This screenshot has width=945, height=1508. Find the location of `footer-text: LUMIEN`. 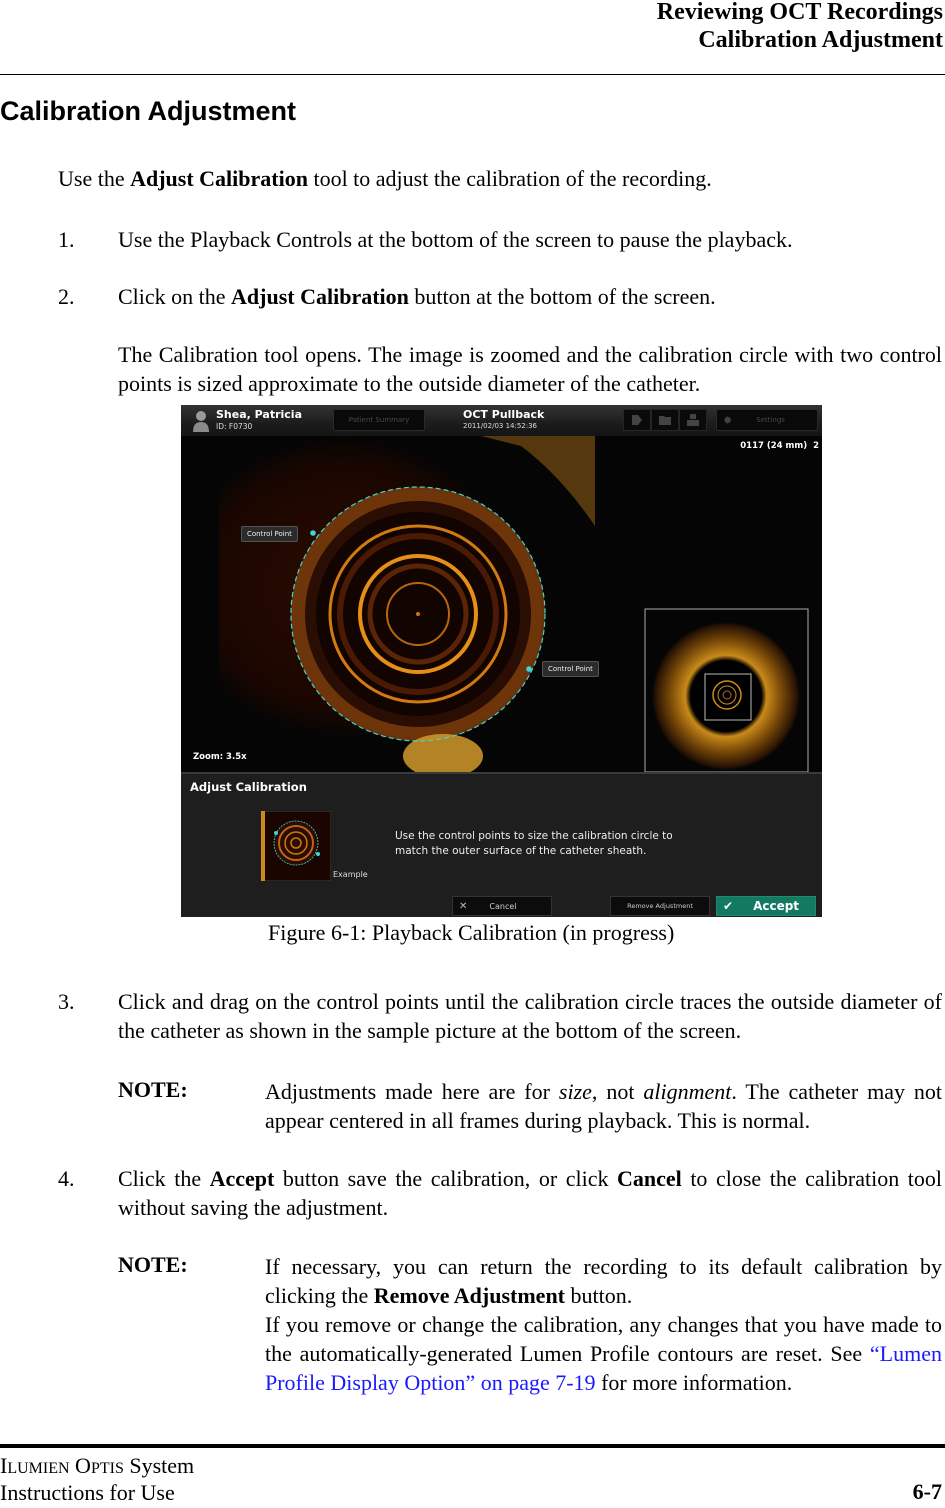

footer-text: LUMIEN is located at coordinates (38, 1468).